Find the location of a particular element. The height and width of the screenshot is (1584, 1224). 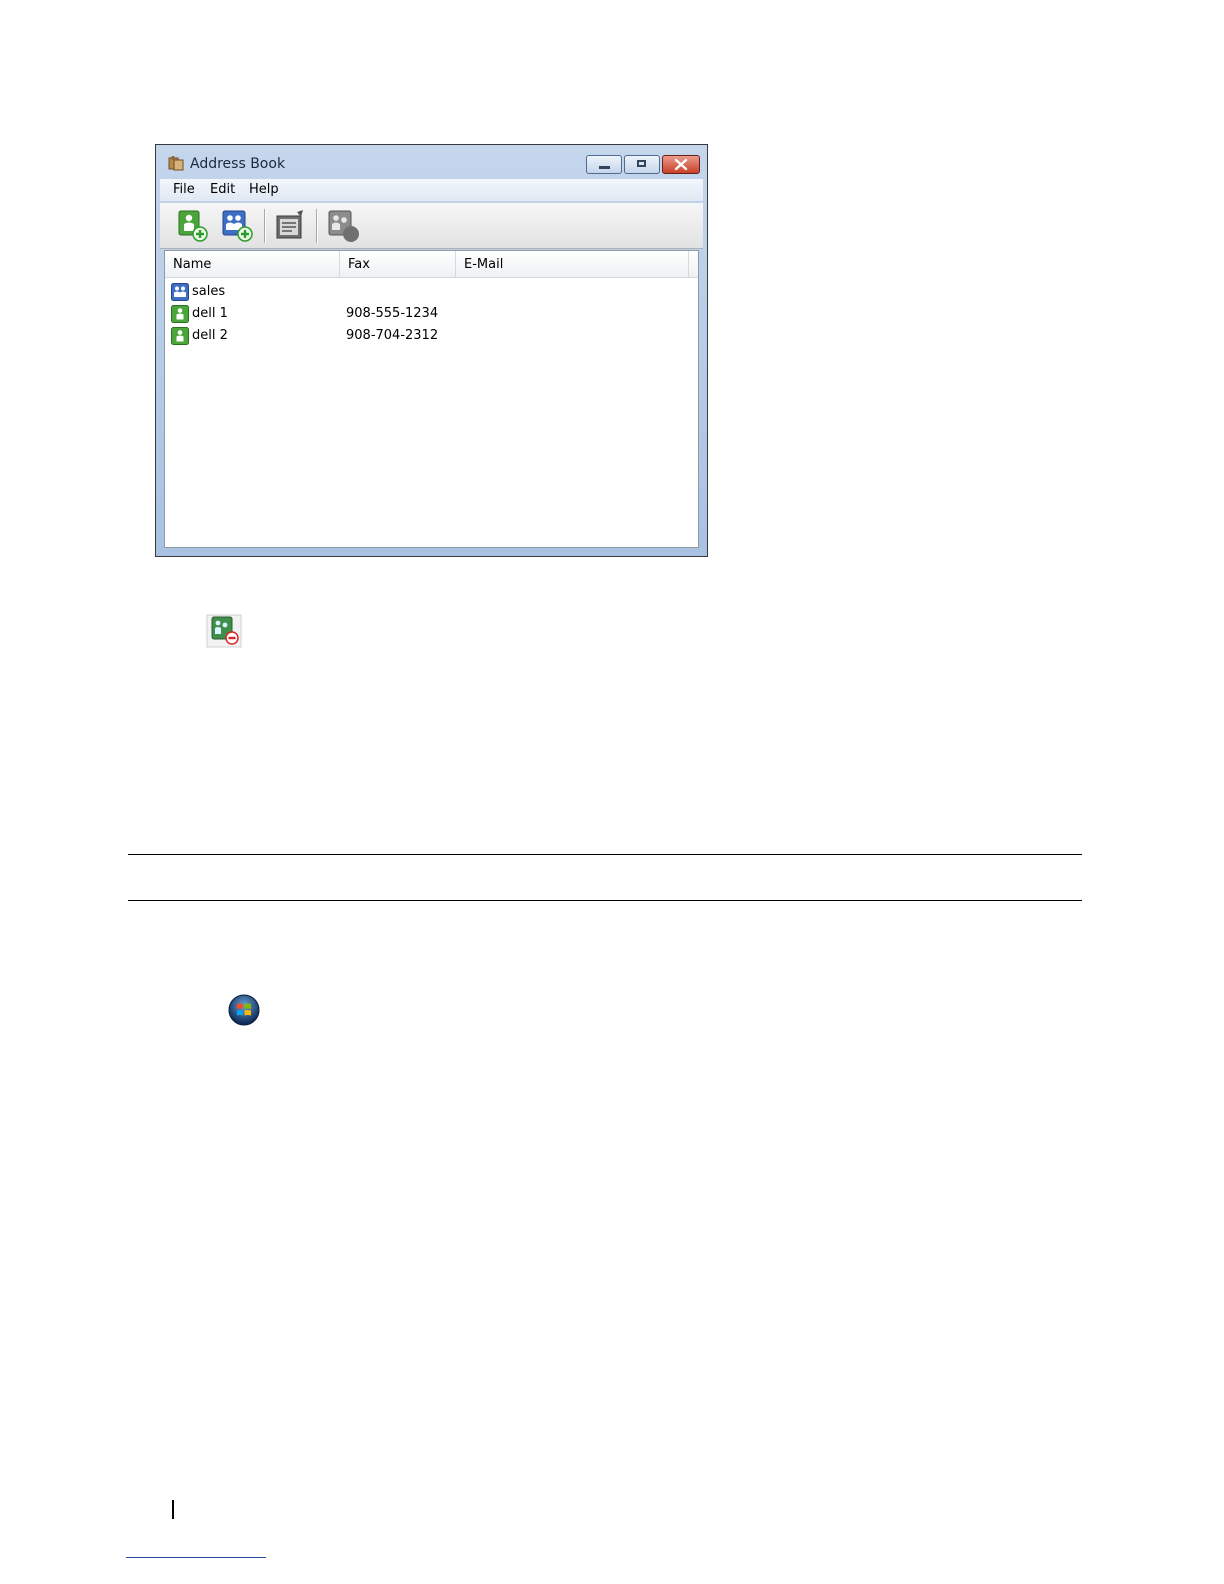

group-icon is located at coordinates (180, 292).